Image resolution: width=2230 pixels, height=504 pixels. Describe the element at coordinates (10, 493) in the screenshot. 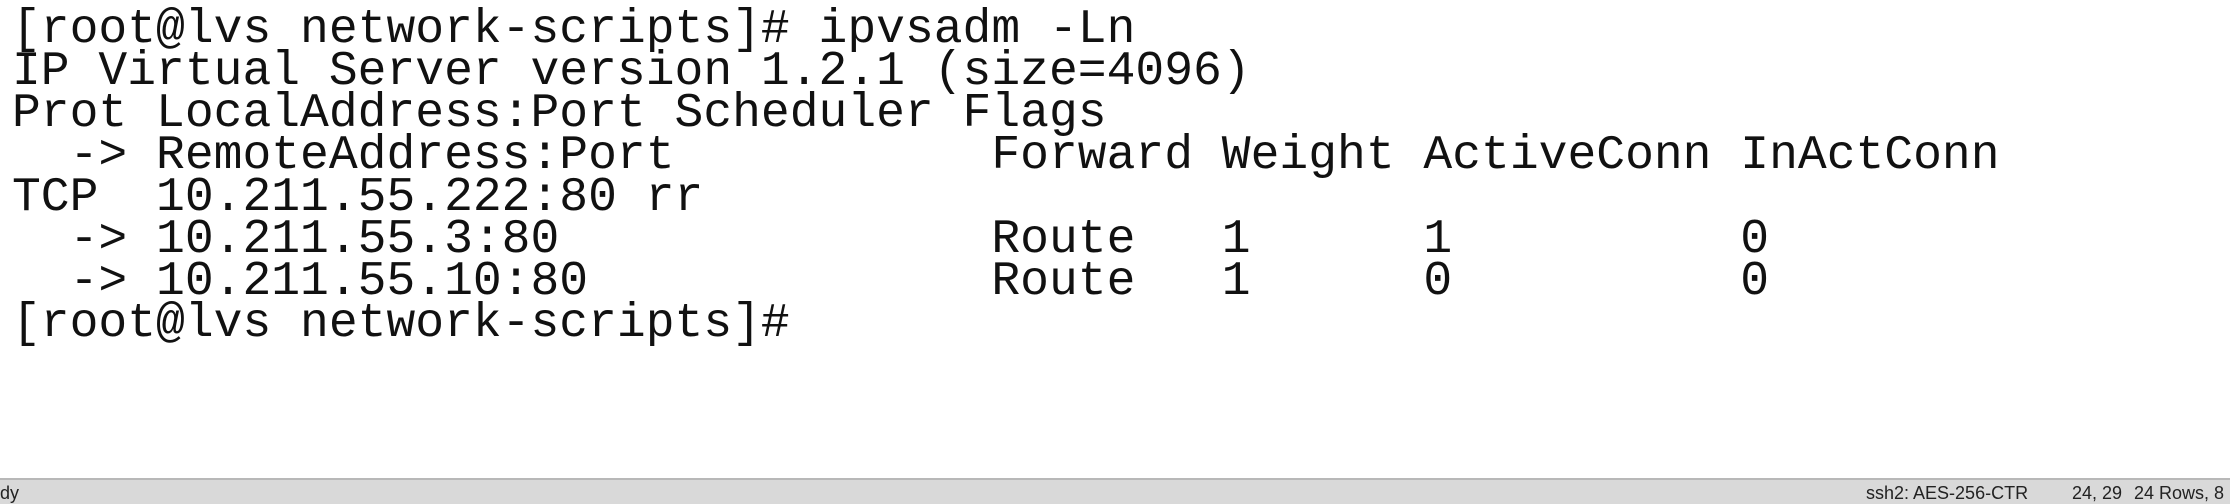

I see `status-left-text: dy` at that location.